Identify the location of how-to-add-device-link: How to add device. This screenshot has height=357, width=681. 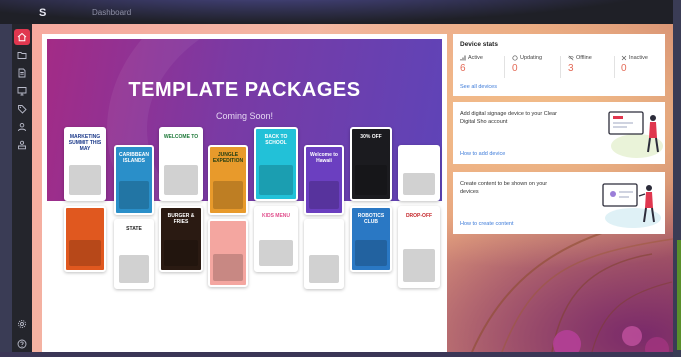
(482, 154).